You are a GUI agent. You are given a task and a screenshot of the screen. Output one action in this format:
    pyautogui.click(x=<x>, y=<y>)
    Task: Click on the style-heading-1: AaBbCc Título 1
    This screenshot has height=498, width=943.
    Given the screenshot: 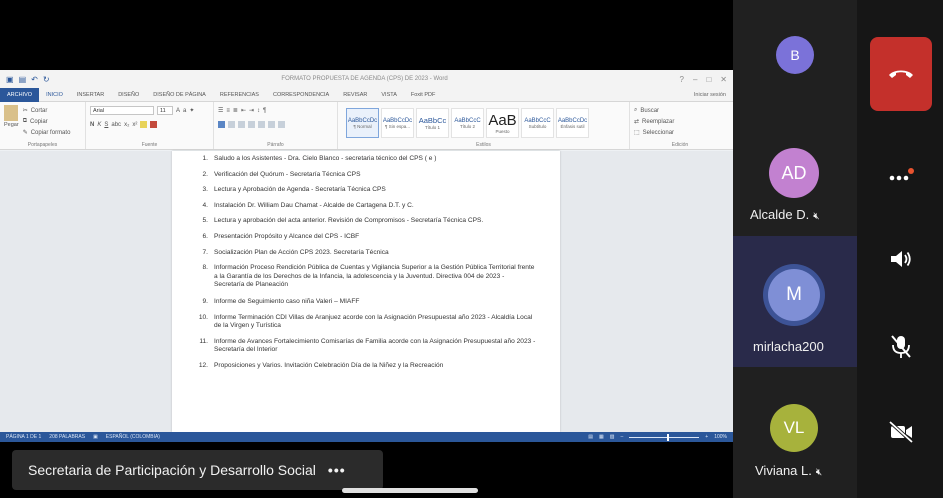 What is the action you would take?
    pyautogui.click(x=432, y=123)
    